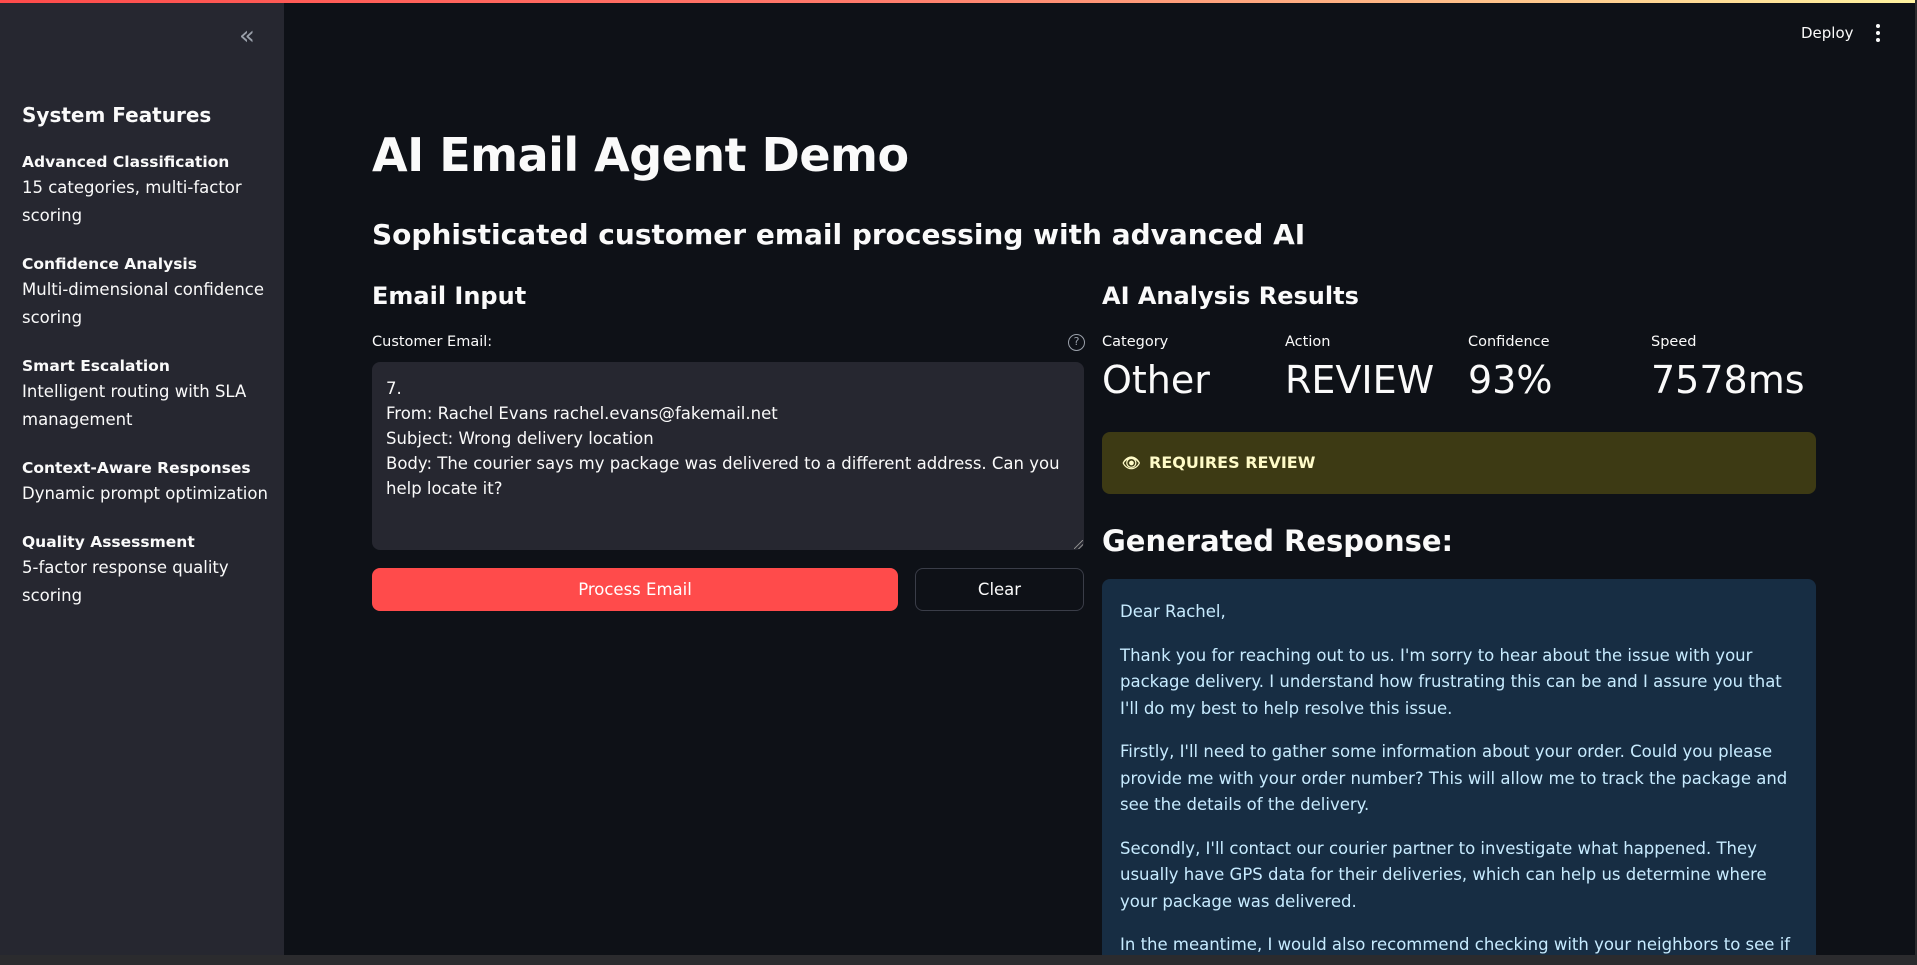 This screenshot has width=1917, height=965. I want to click on feature-title: Context-Aware Responses, so click(136, 468).